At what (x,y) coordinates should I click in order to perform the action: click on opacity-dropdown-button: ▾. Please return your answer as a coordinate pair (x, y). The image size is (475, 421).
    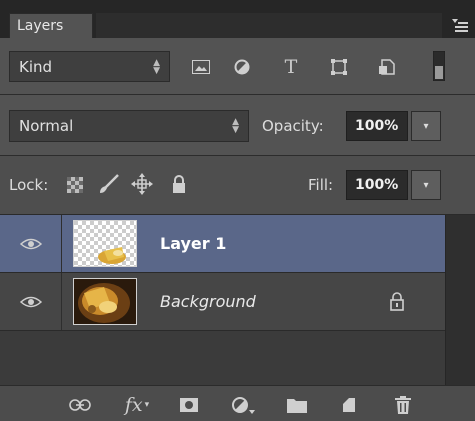
    Looking at the image, I should click on (426, 126).